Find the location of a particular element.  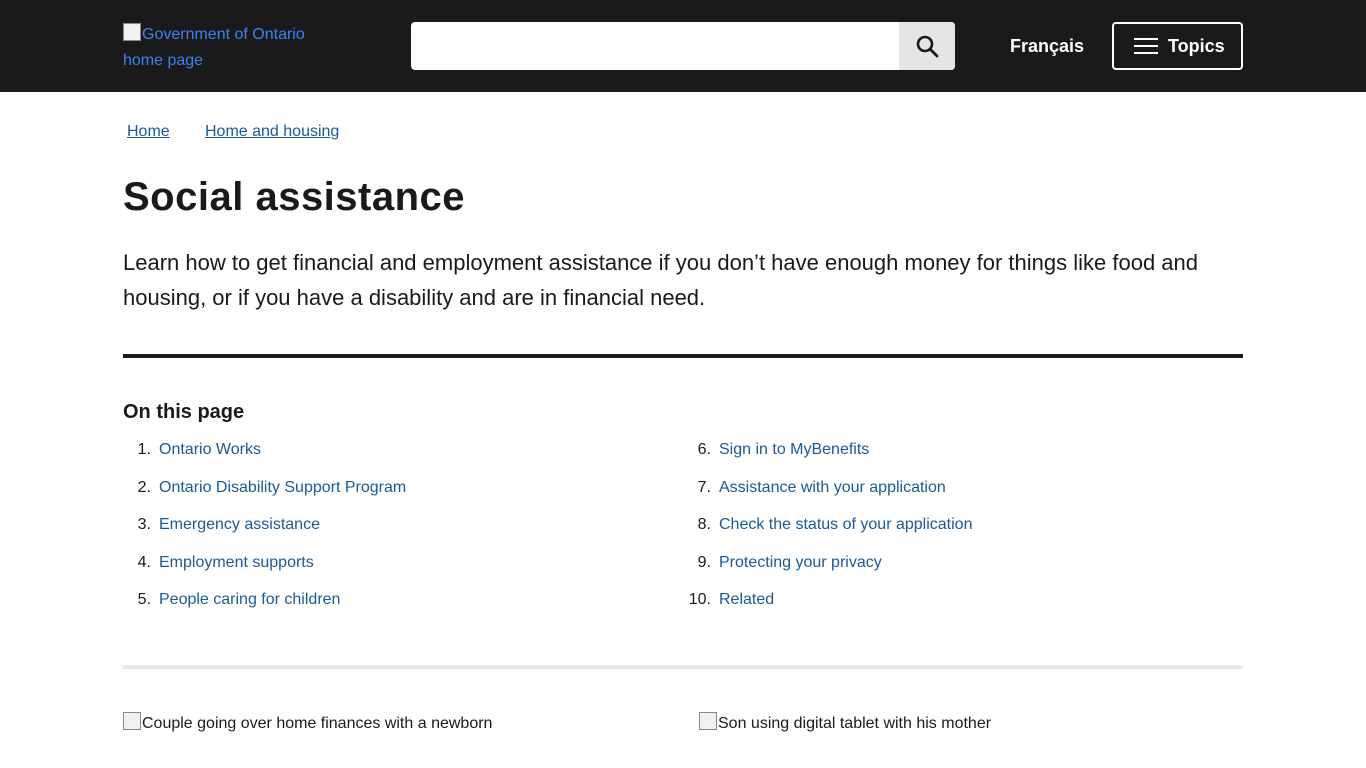

search-form is located at coordinates (683, 46).